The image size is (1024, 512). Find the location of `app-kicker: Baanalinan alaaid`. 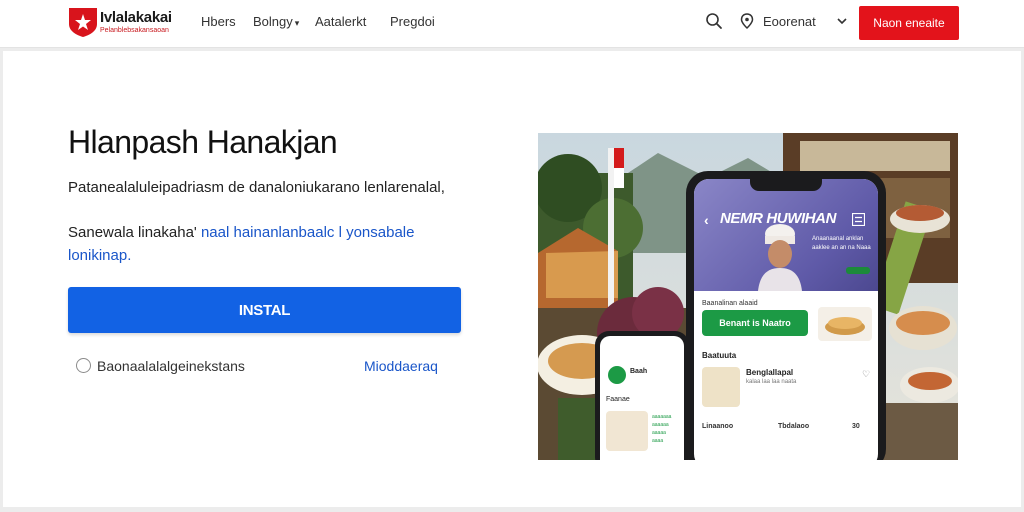

app-kicker: Baanalinan alaaid is located at coordinates (730, 303).